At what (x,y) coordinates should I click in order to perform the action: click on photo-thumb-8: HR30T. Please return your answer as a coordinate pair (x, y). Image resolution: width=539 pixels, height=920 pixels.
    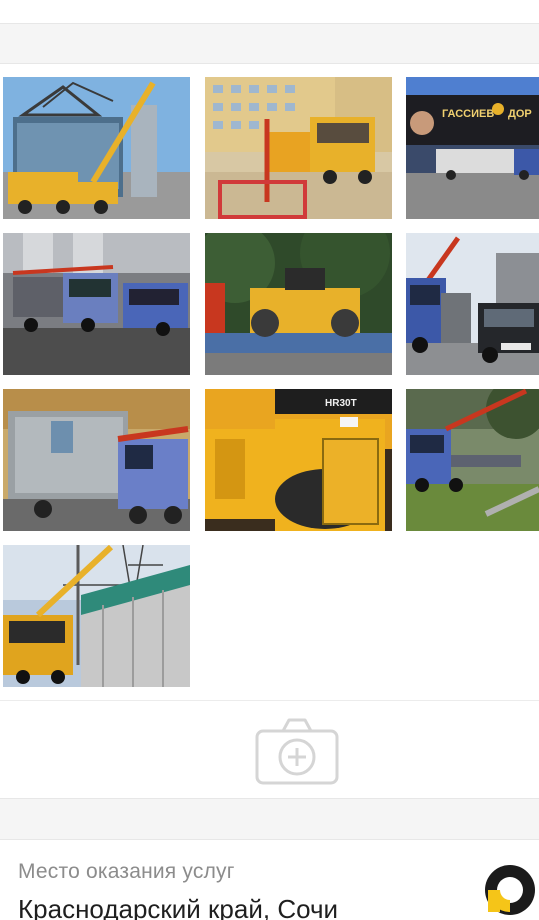
    Looking at the image, I should click on (298, 460).